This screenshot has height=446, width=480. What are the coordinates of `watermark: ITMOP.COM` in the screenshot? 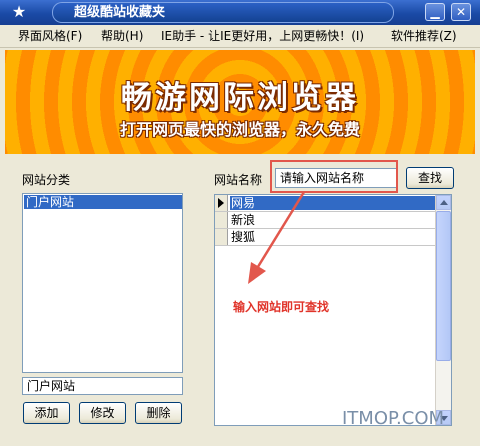 It's located at (393, 418).